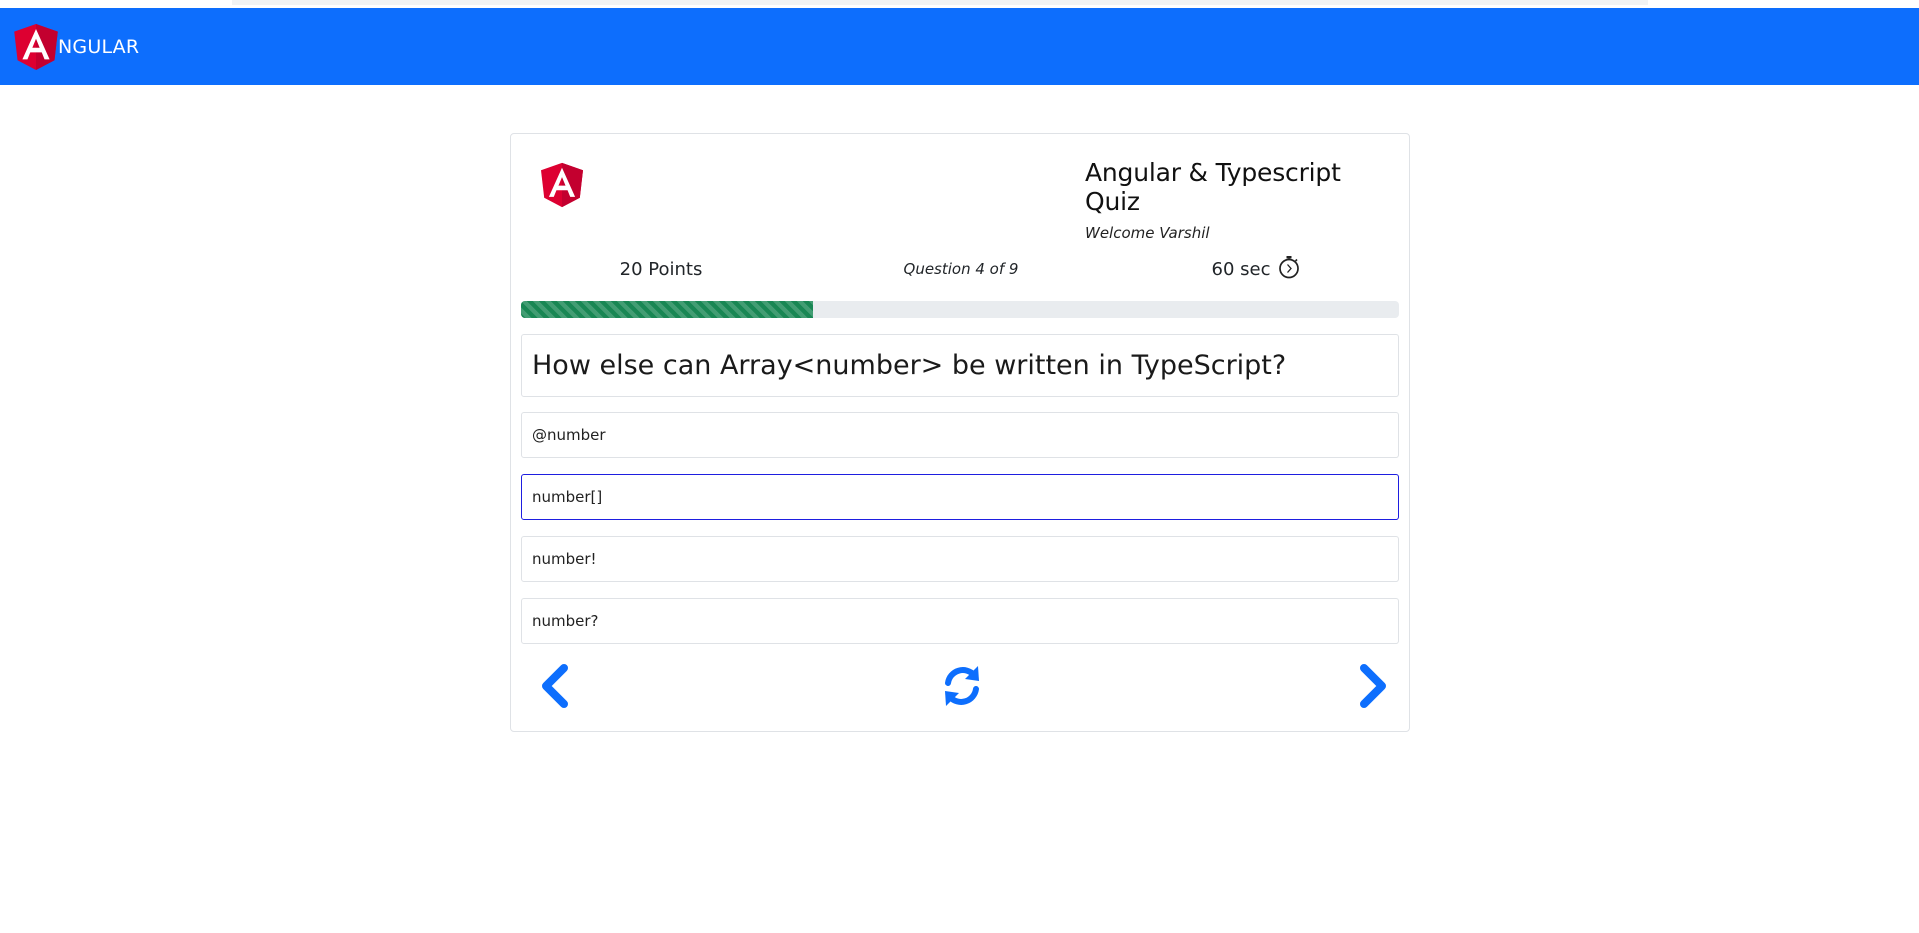 The width and height of the screenshot is (1919, 933). Describe the element at coordinates (661, 269) in the screenshot. I see `points-display: 20 Points` at that location.